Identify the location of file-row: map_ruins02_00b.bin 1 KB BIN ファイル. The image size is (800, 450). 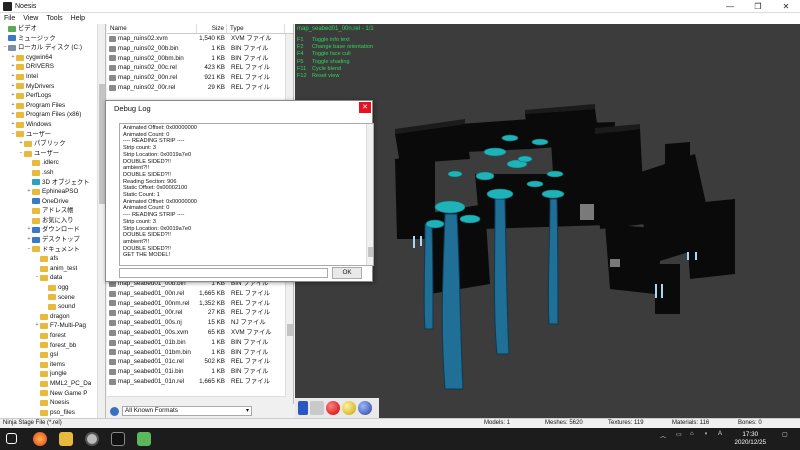
(200, 49).